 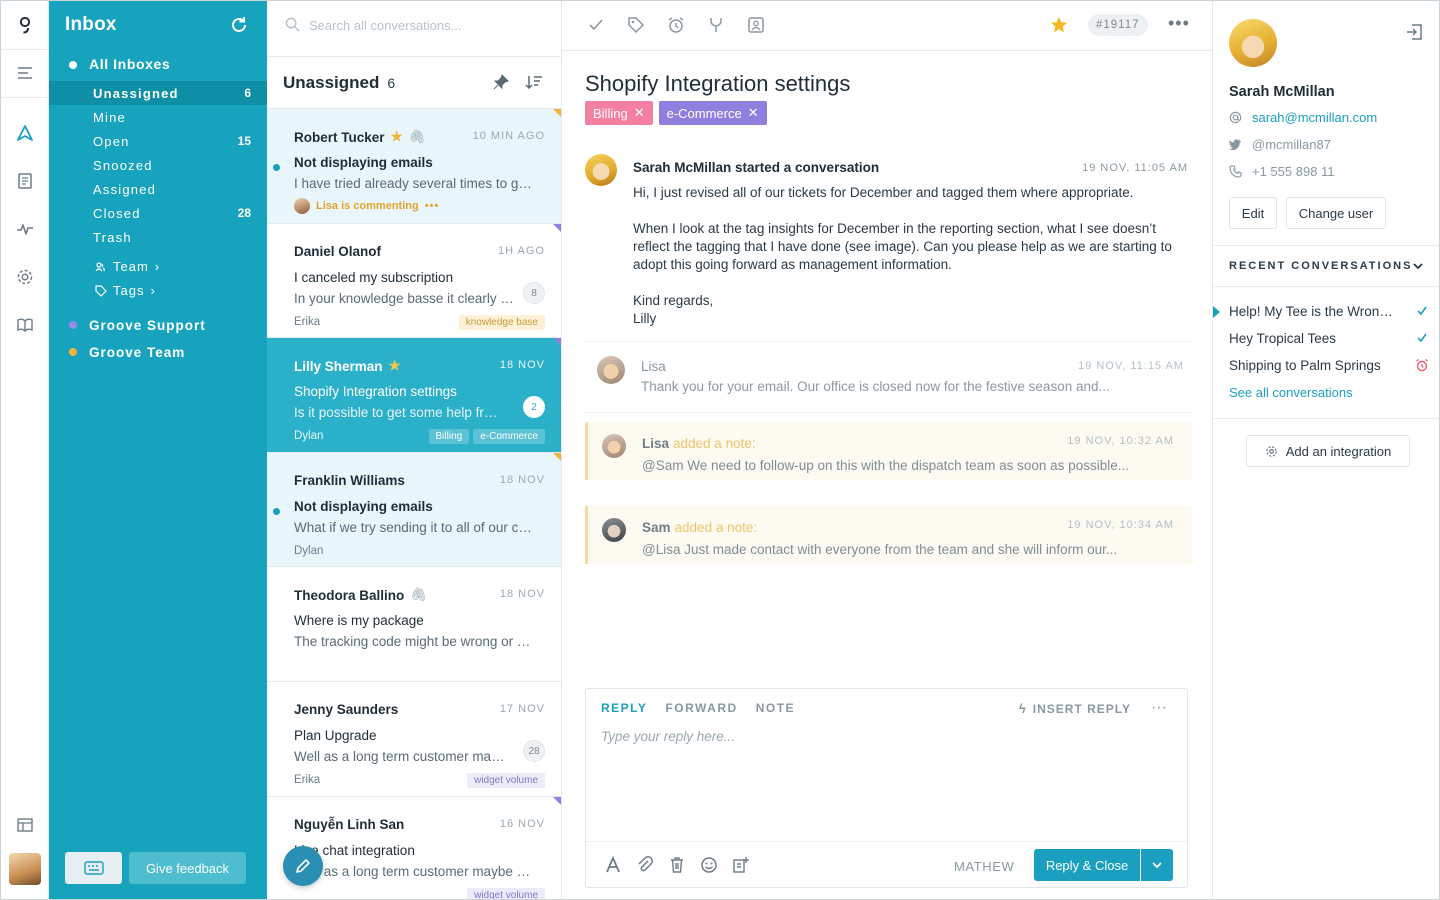 What do you see at coordinates (158, 141) in the screenshot?
I see `folder-open: Open 15` at bounding box center [158, 141].